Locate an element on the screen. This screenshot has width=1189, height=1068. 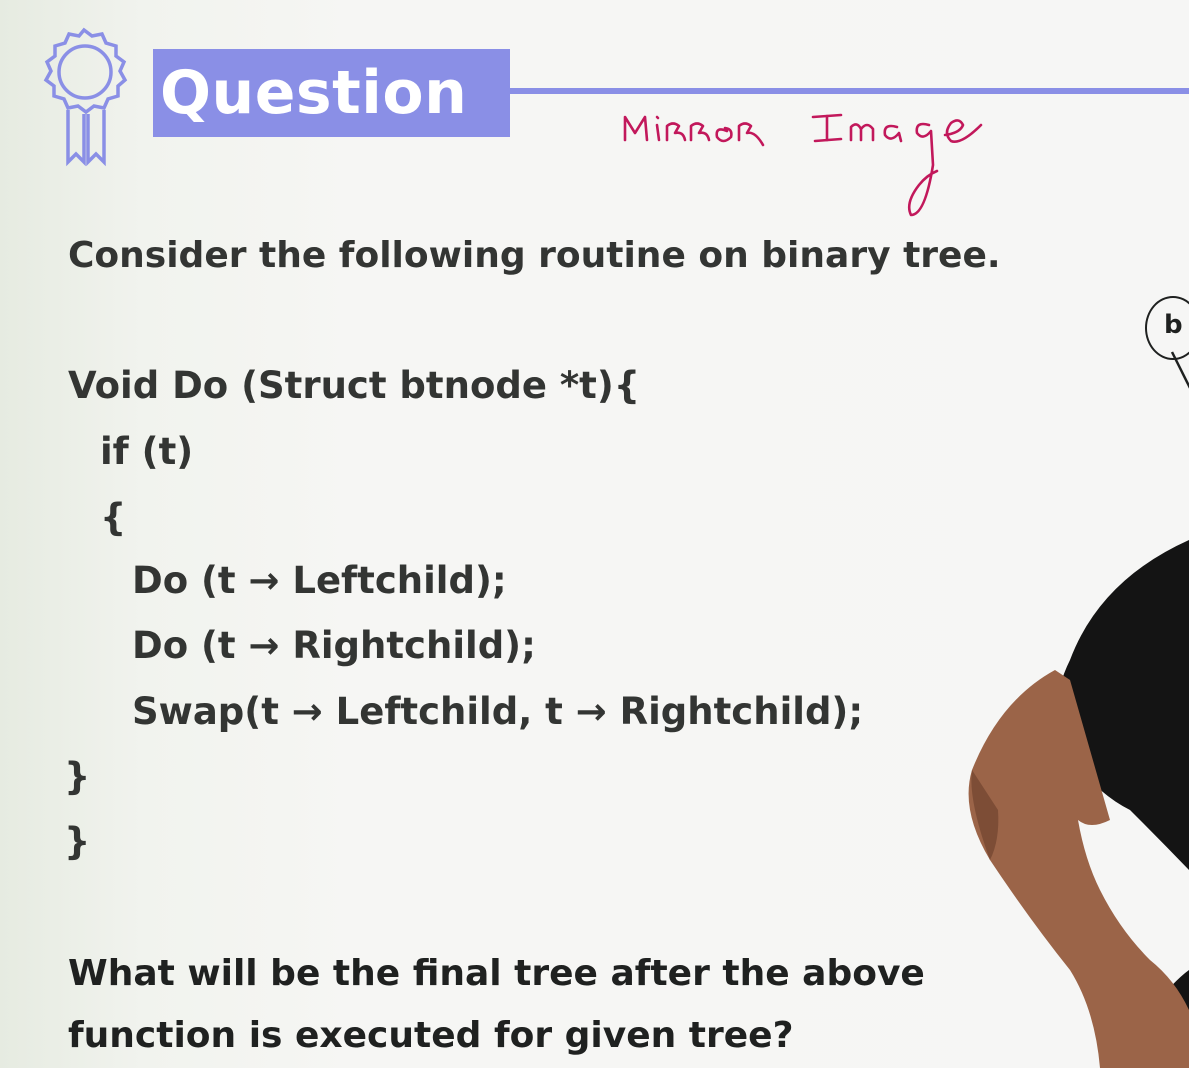
code-line-if: if (t) is located at coordinates (147, 451).